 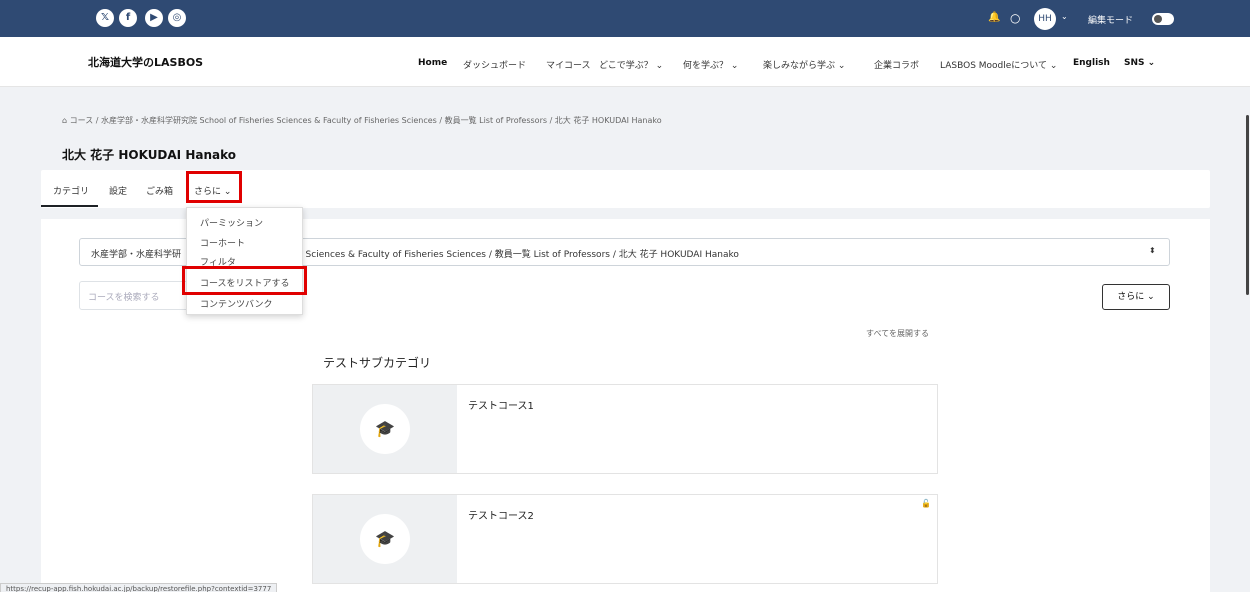 What do you see at coordinates (118, 190) in the screenshot?
I see `tab-settings: 設定` at bounding box center [118, 190].